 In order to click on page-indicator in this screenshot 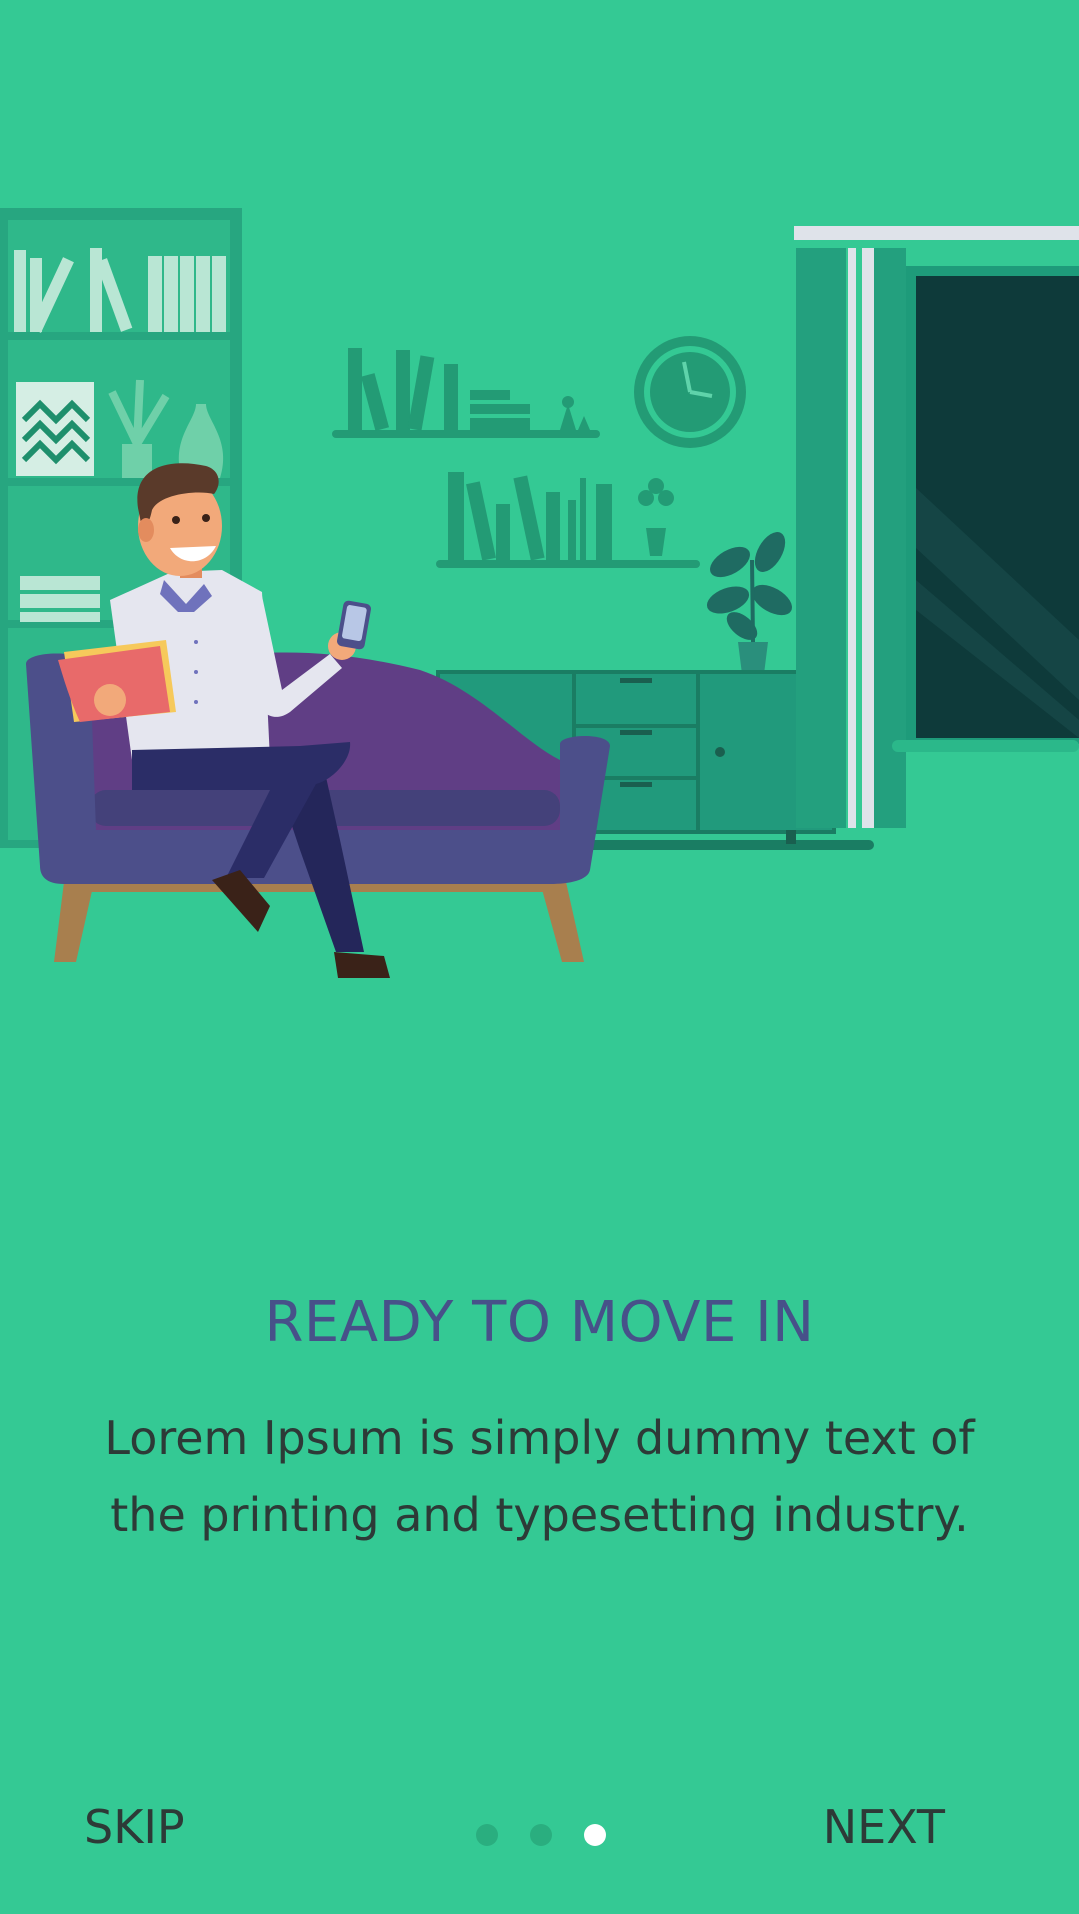, I will do `click(541, 1835)`.